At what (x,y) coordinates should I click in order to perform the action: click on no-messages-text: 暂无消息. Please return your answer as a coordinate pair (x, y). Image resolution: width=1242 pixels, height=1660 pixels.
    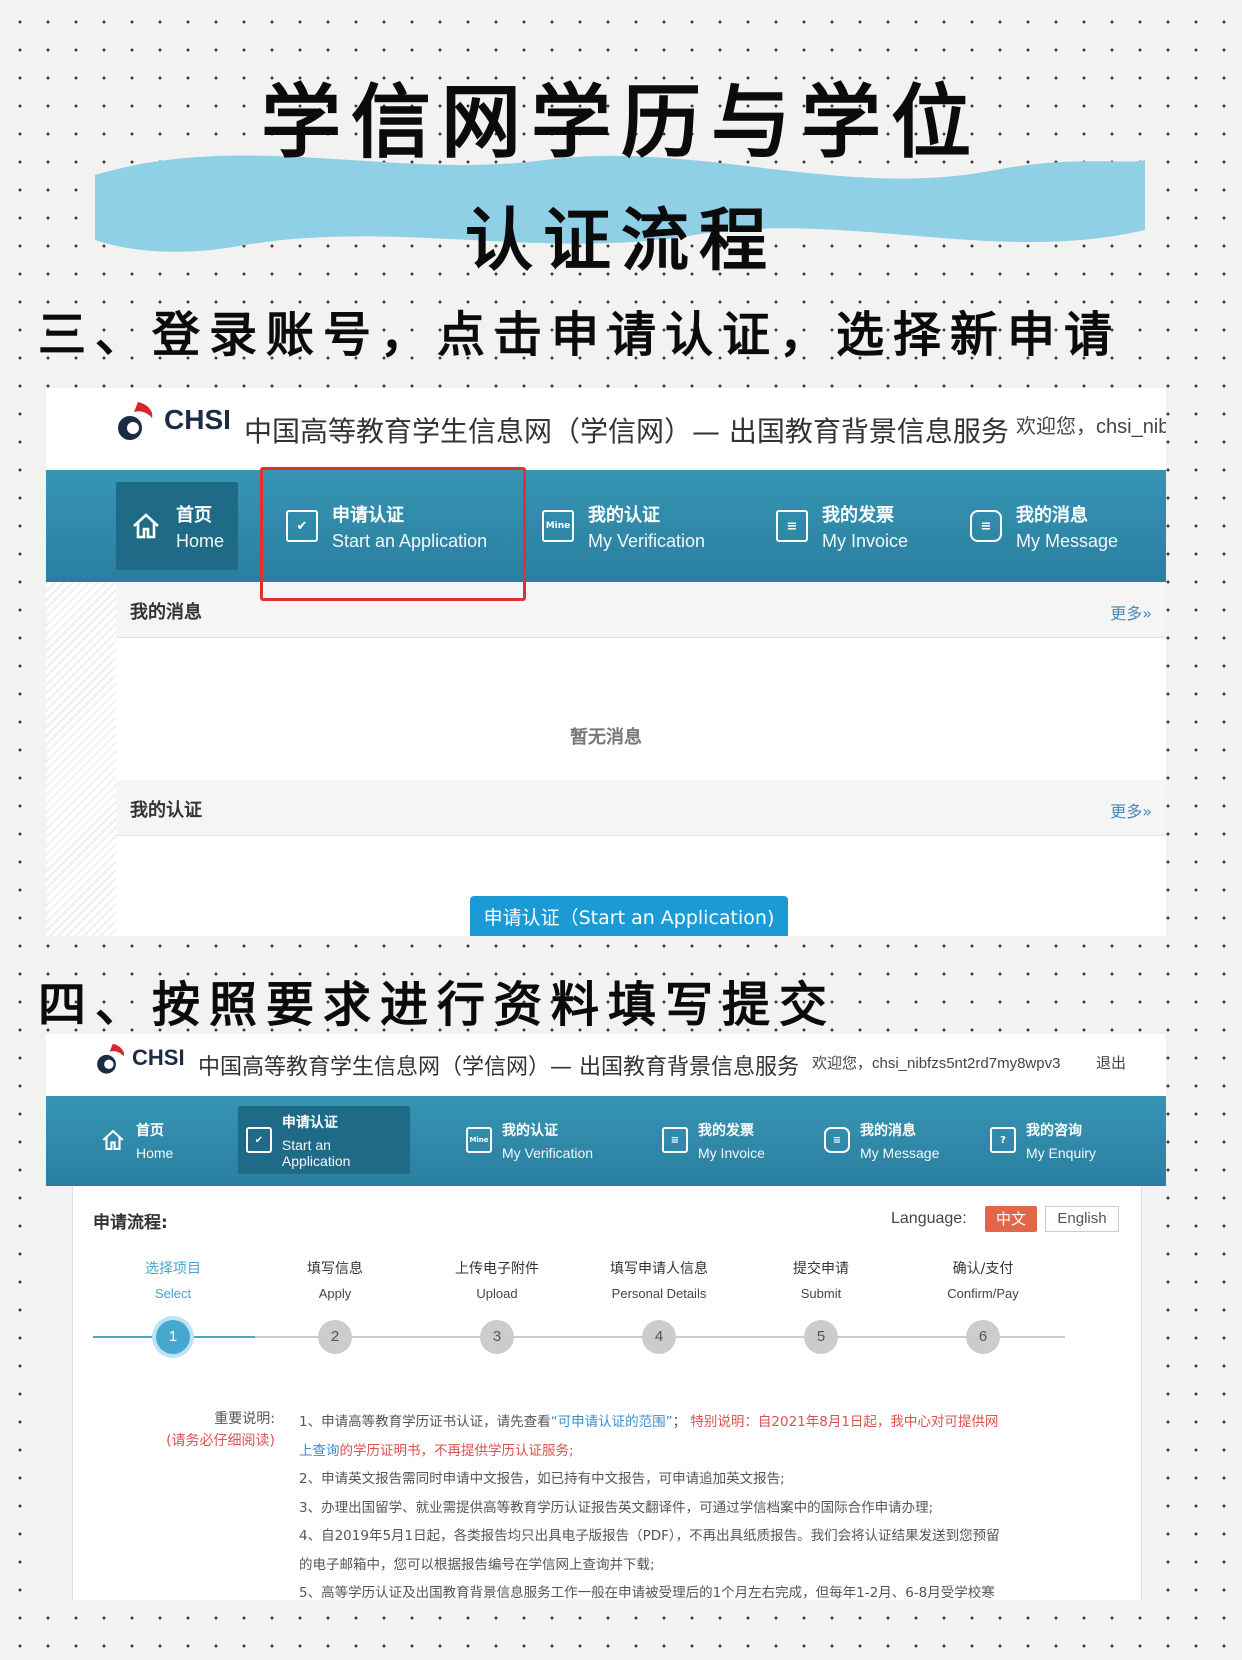
    Looking at the image, I should click on (606, 737).